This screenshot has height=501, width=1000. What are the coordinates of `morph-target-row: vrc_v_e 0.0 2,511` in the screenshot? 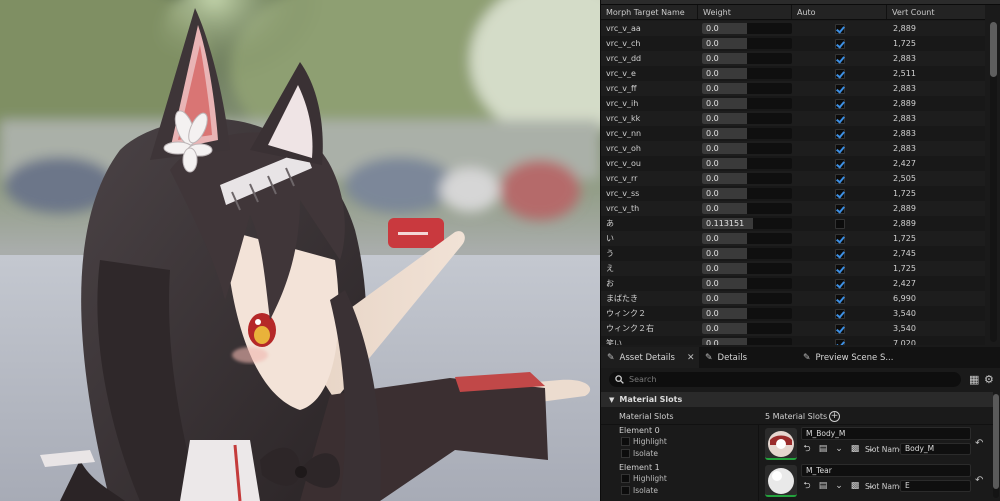 It's located at (793, 73).